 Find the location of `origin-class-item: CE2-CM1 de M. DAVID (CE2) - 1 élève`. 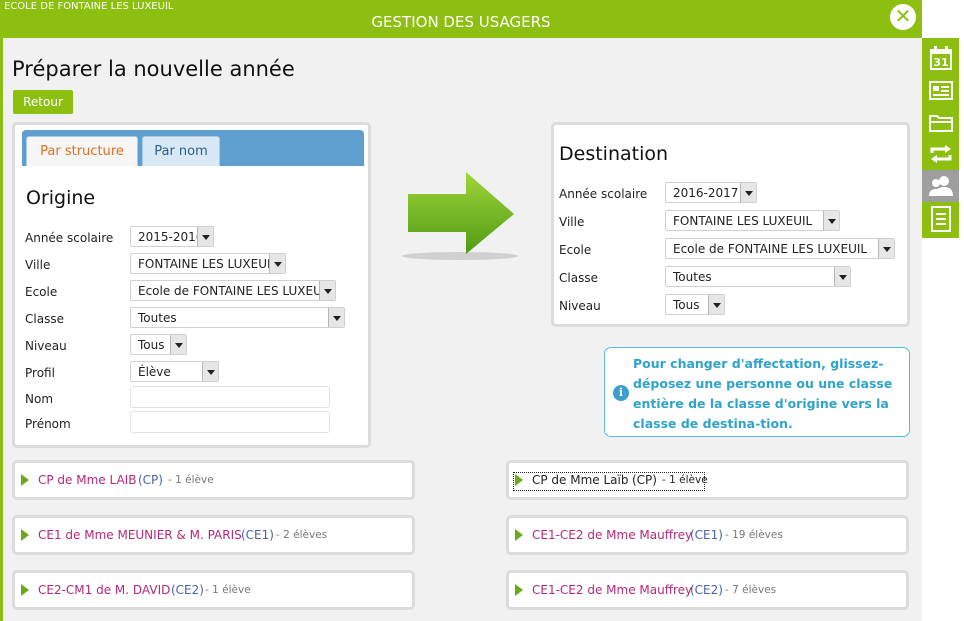

origin-class-item: CE2-CM1 de M. DAVID (CE2) - 1 élève is located at coordinates (213, 590).